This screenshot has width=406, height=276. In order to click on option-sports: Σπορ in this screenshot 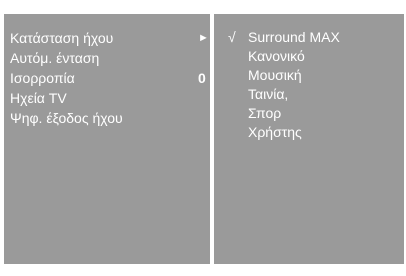, I will do `click(317, 113)`.